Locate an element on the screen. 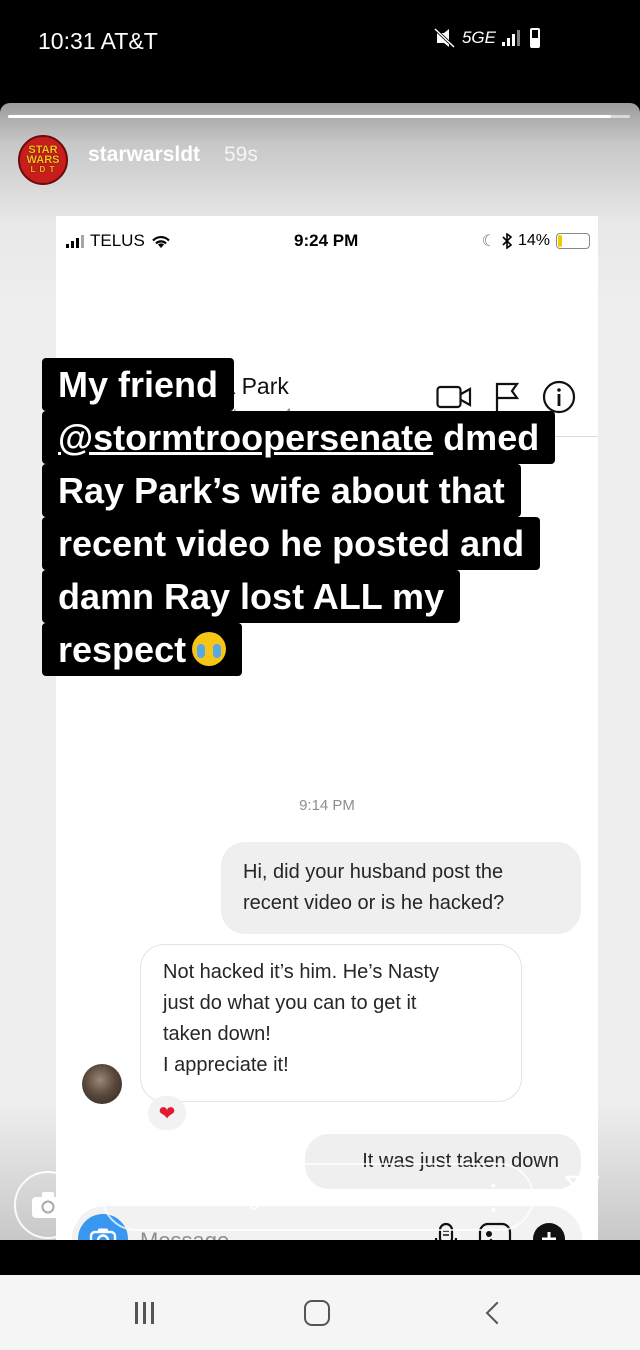  ios-status-right: ☾ 14% is located at coordinates (536, 241).